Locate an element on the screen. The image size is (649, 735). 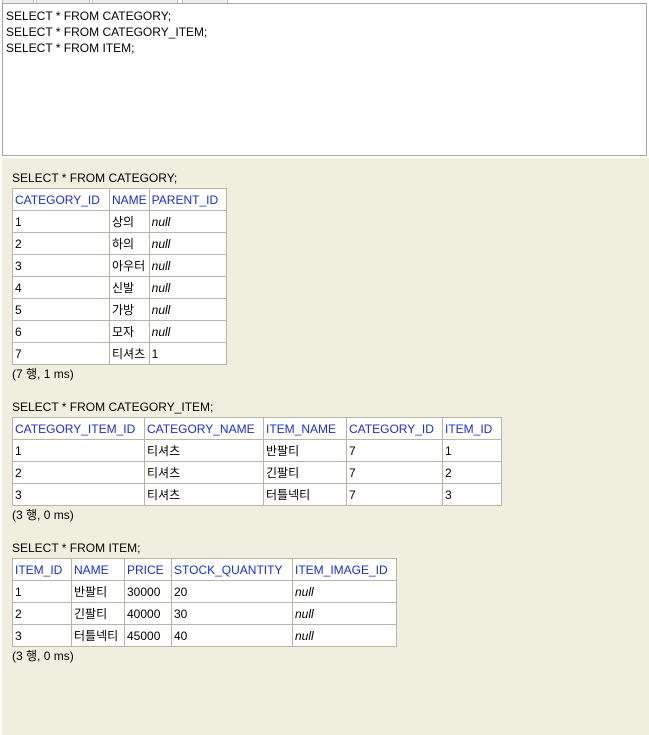
result-statement: SELECT * FROM CATEGORY; is located at coordinates (95, 178).